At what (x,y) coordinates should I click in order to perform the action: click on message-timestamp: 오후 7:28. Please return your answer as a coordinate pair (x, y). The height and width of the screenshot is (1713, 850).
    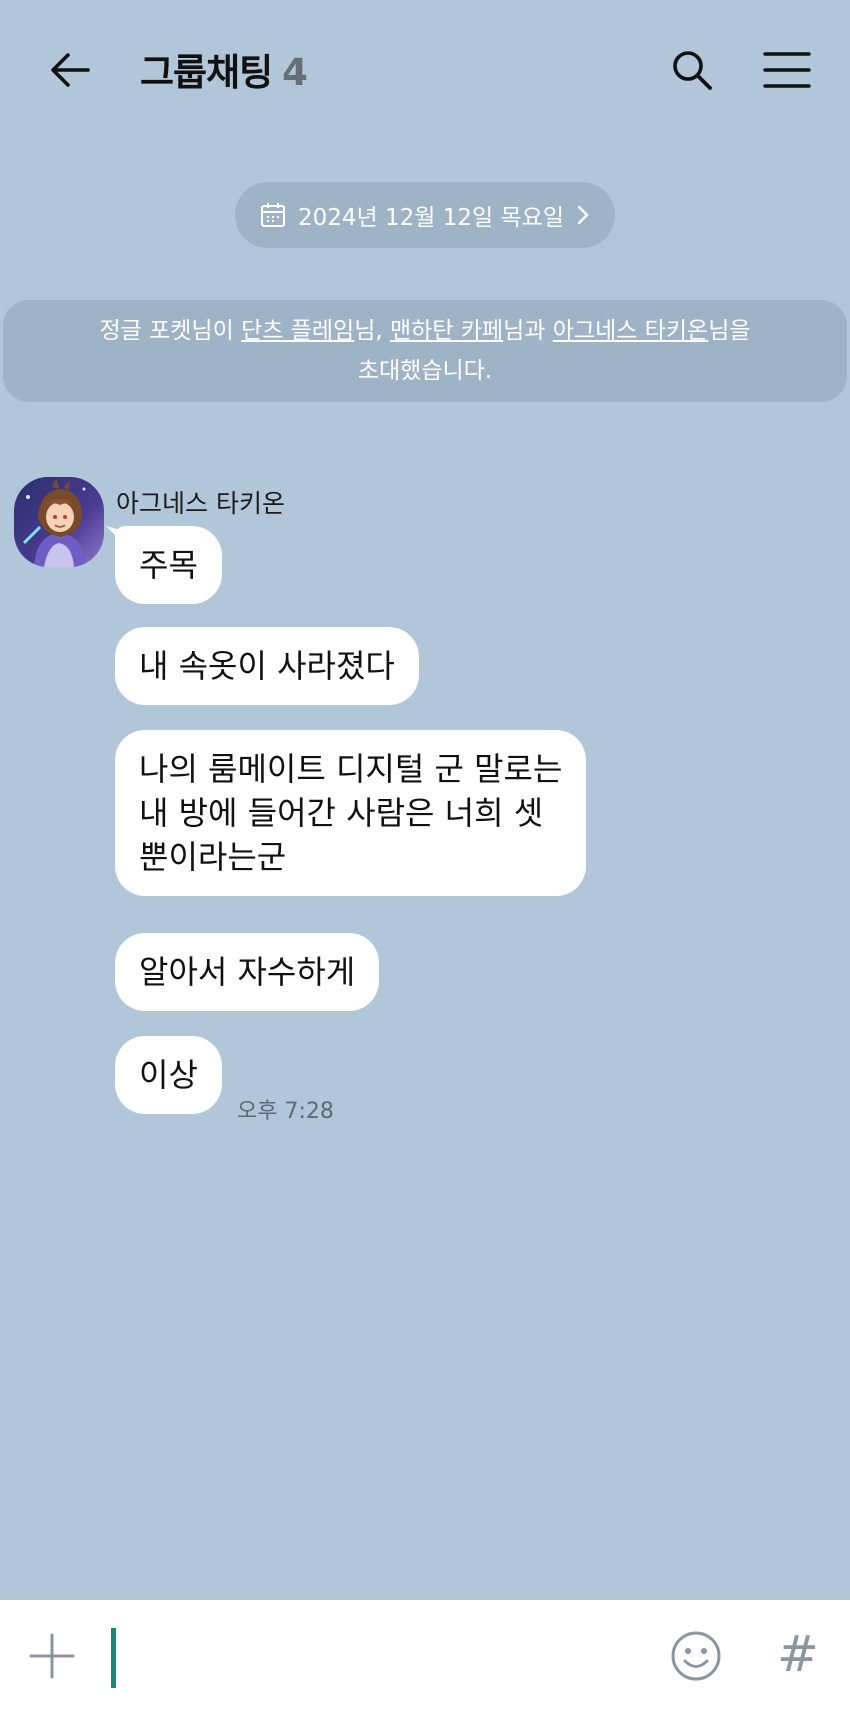
    Looking at the image, I should click on (285, 1111).